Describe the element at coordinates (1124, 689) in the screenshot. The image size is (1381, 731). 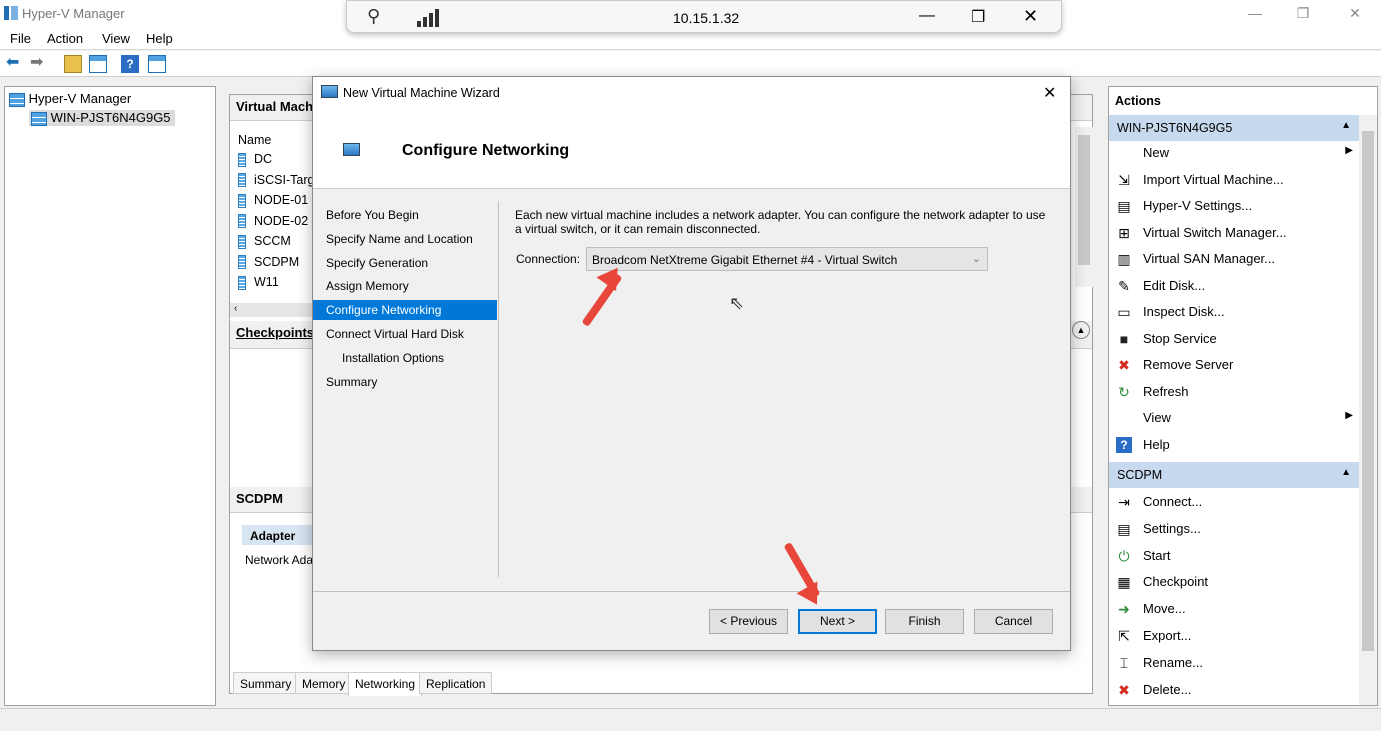
I see `delete-icon: ✖` at that location.